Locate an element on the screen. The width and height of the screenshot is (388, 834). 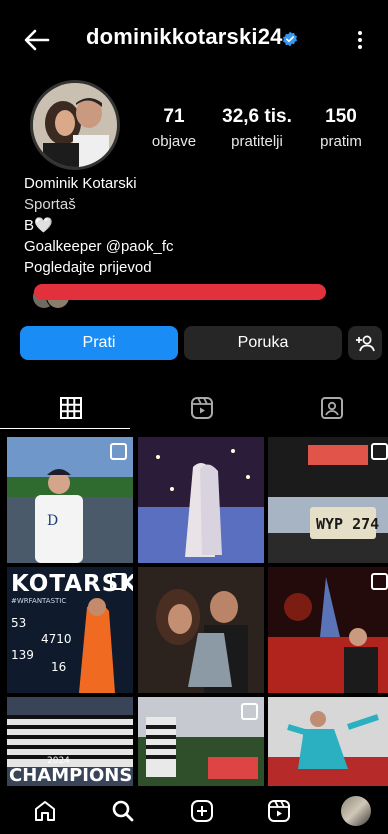
tagged-tab-icon is located at coordinates (332, 408).